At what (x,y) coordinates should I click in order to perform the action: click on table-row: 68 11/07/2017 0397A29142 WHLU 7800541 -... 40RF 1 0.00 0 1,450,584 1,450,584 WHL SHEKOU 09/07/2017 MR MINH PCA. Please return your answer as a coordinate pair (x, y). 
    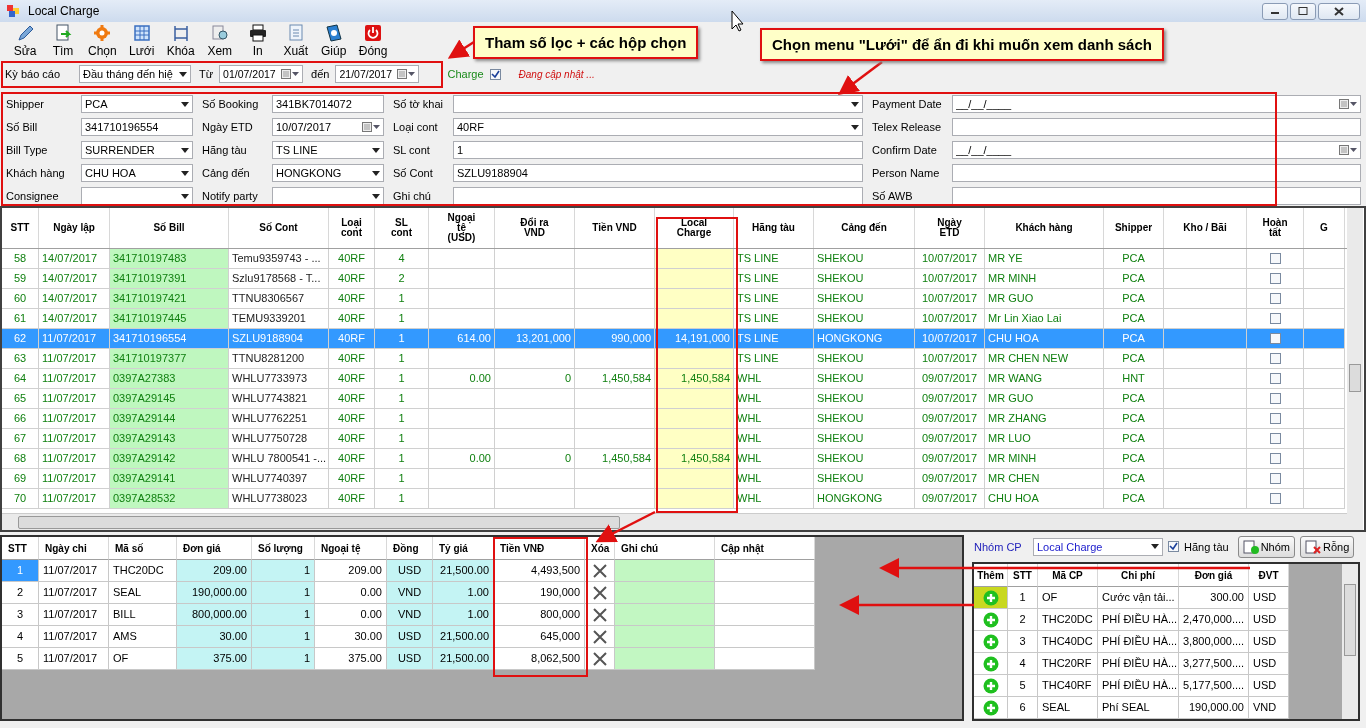
    Looking at the image, I should click on (674, 459).